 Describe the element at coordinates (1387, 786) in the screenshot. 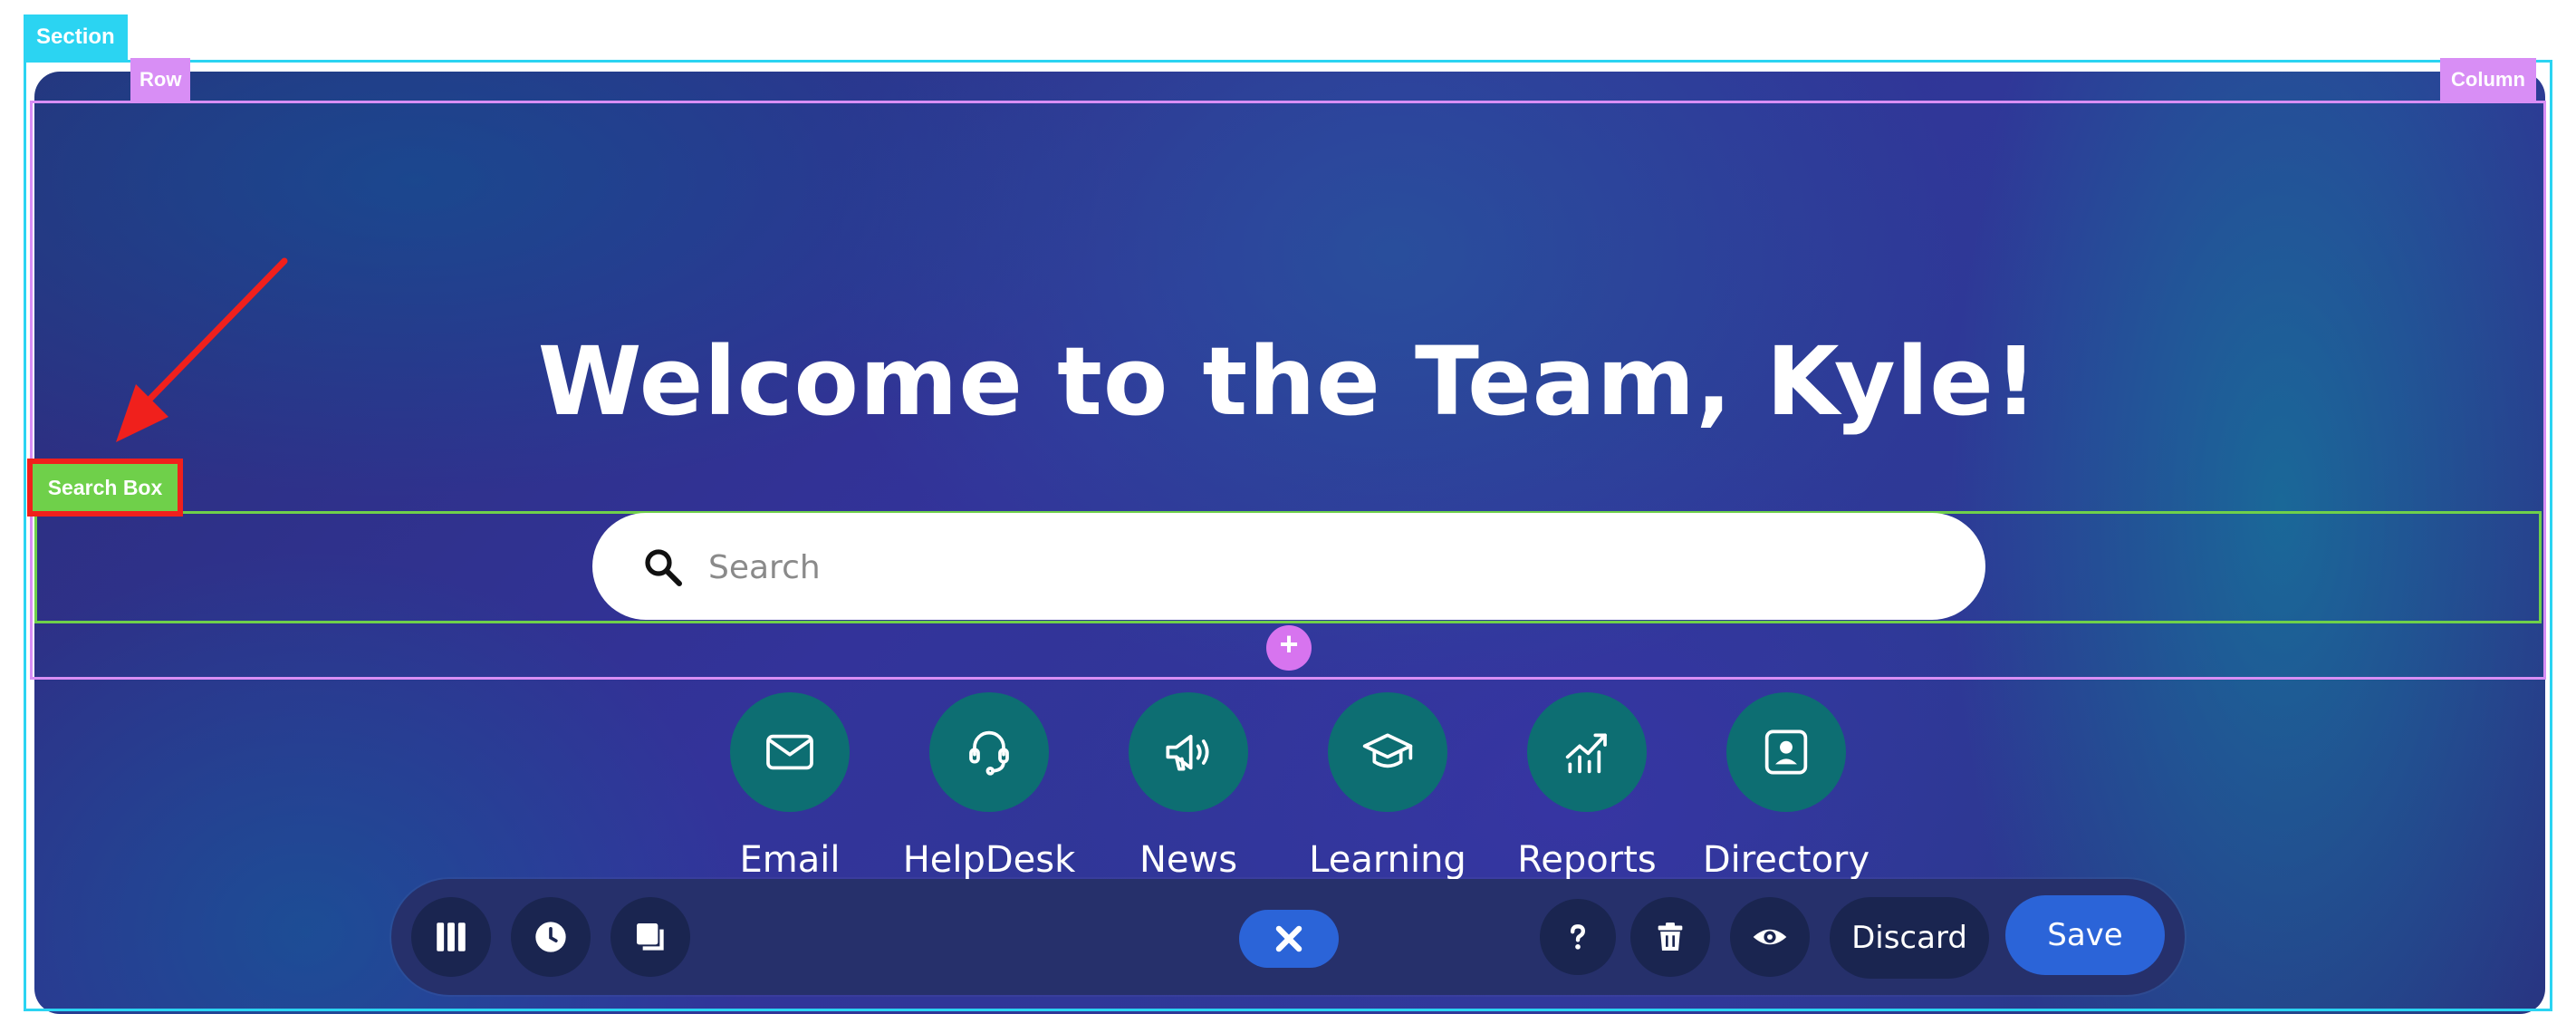

I see `quick-link-learning: Learning` at that location.